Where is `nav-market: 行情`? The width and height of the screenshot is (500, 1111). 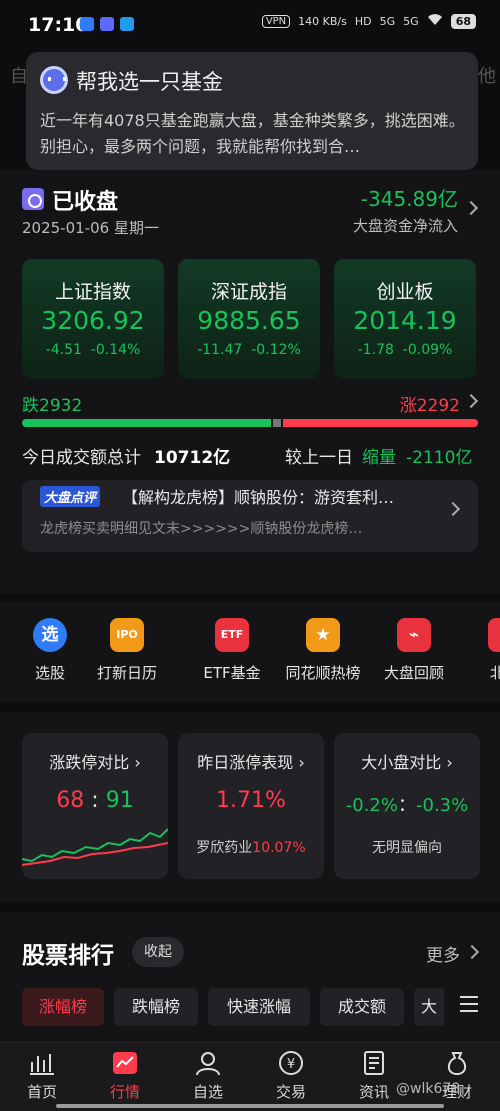 nav-market: 行情 is located at coordinates (125, 1076).